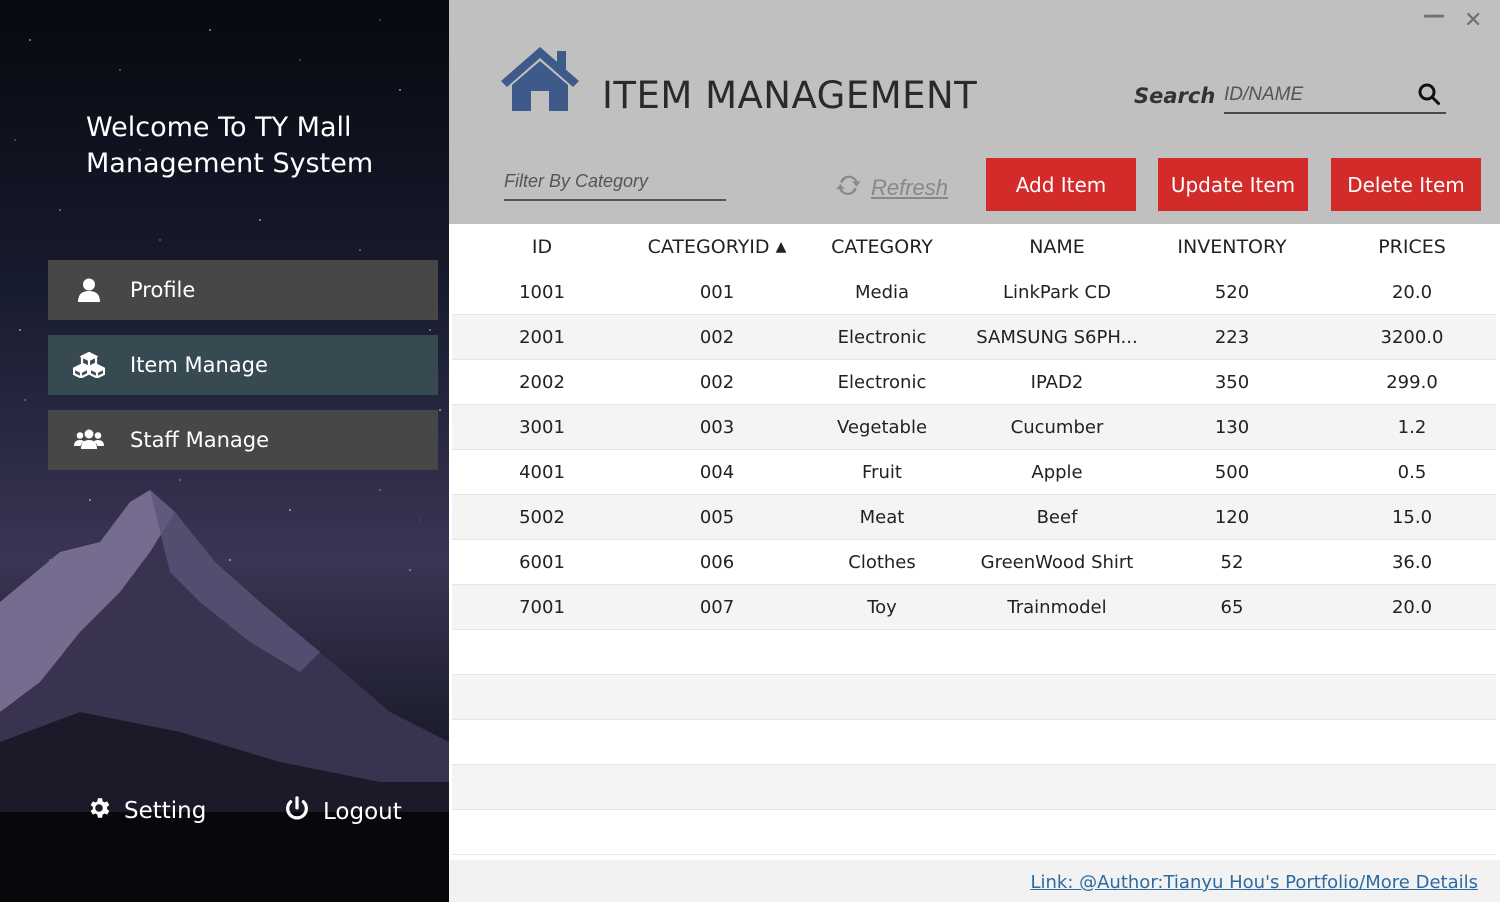 The image size is (1500, 902). What do you see at coordinates (542, 382) in the screenshot?
I see `cell-id: 2002` at bounding box center [542, 382].